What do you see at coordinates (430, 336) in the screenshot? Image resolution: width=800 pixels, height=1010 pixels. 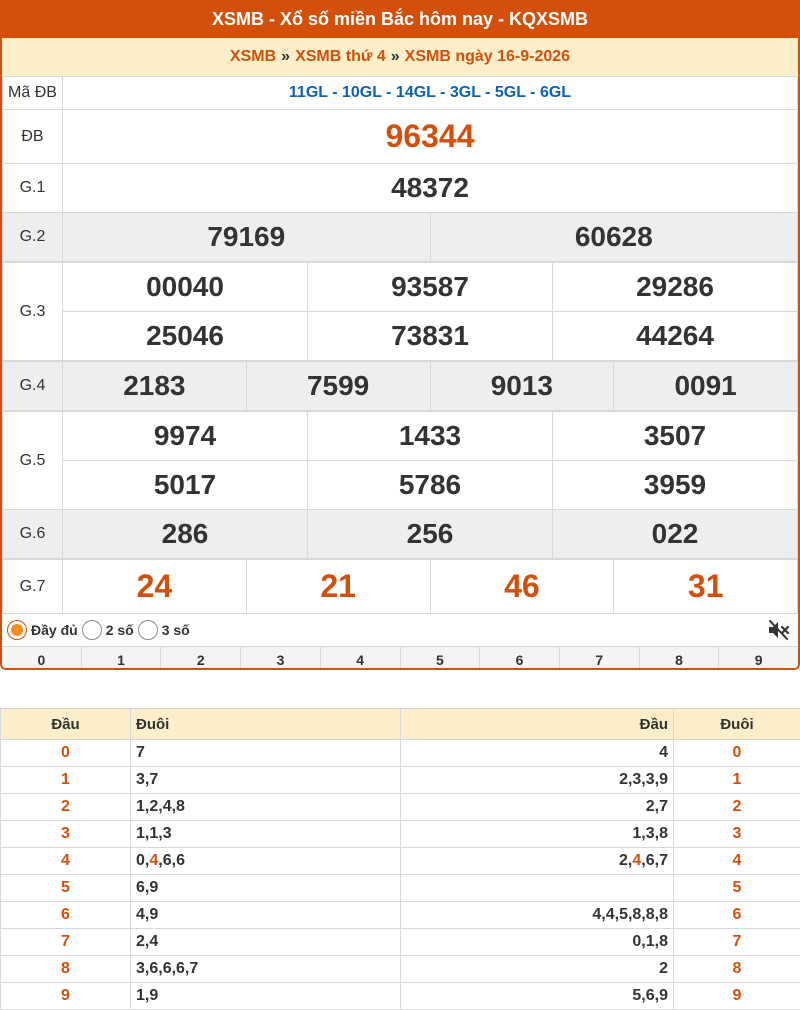 I see `g3-number: 73831` at bounding box center [430, 336].